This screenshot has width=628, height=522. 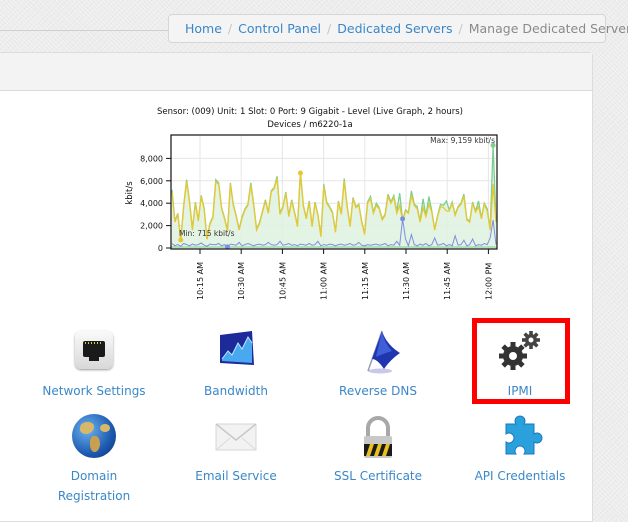 I want to click on tile-api-credentials: API Credentials, so click(x=520, y=450).